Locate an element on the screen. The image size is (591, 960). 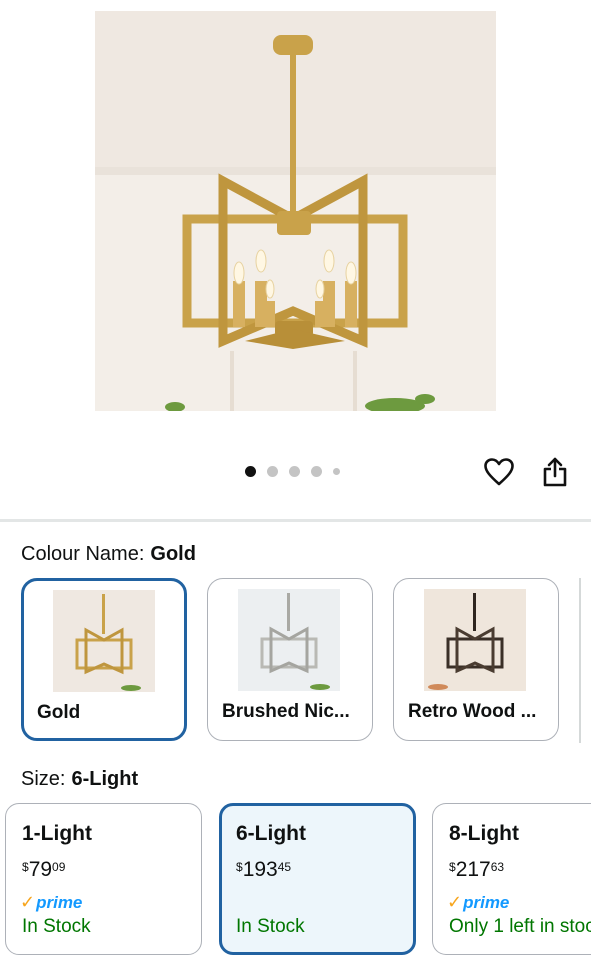
colour-option-gold: Gold is located at coordinates (104, 659).